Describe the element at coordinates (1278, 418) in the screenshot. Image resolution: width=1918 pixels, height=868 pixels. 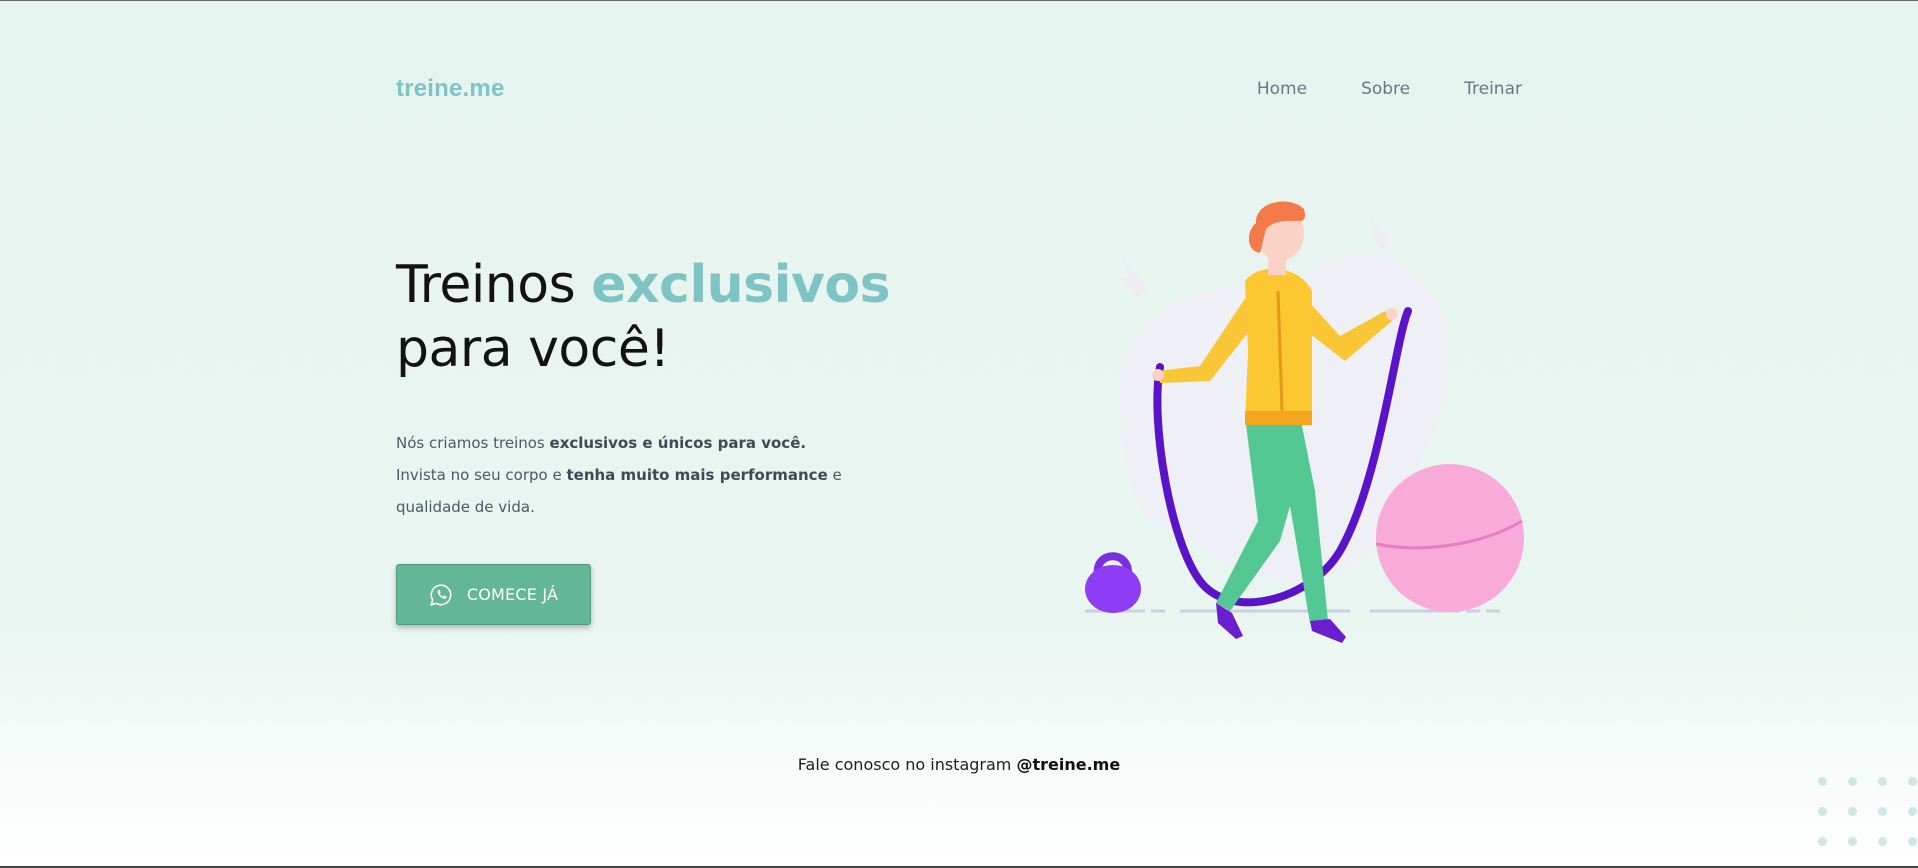
I see `hoodie-band` at that location.